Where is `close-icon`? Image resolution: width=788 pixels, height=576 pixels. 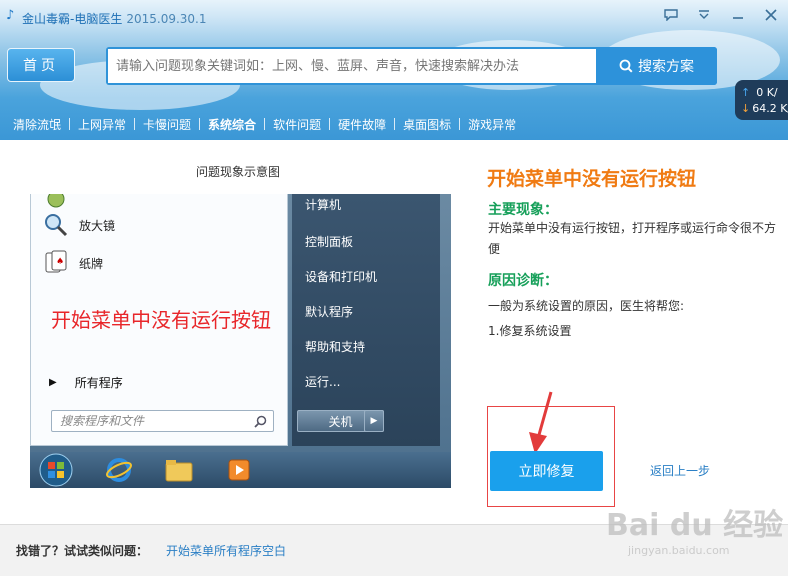
close-icon is located at coordinates (771, 15).